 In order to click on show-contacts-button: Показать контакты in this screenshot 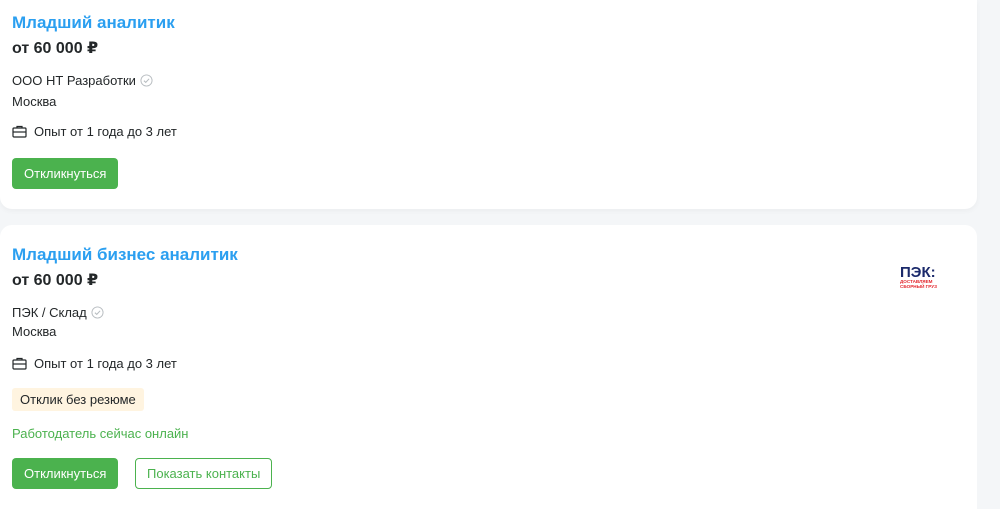, I will do `click(204, 473)`.